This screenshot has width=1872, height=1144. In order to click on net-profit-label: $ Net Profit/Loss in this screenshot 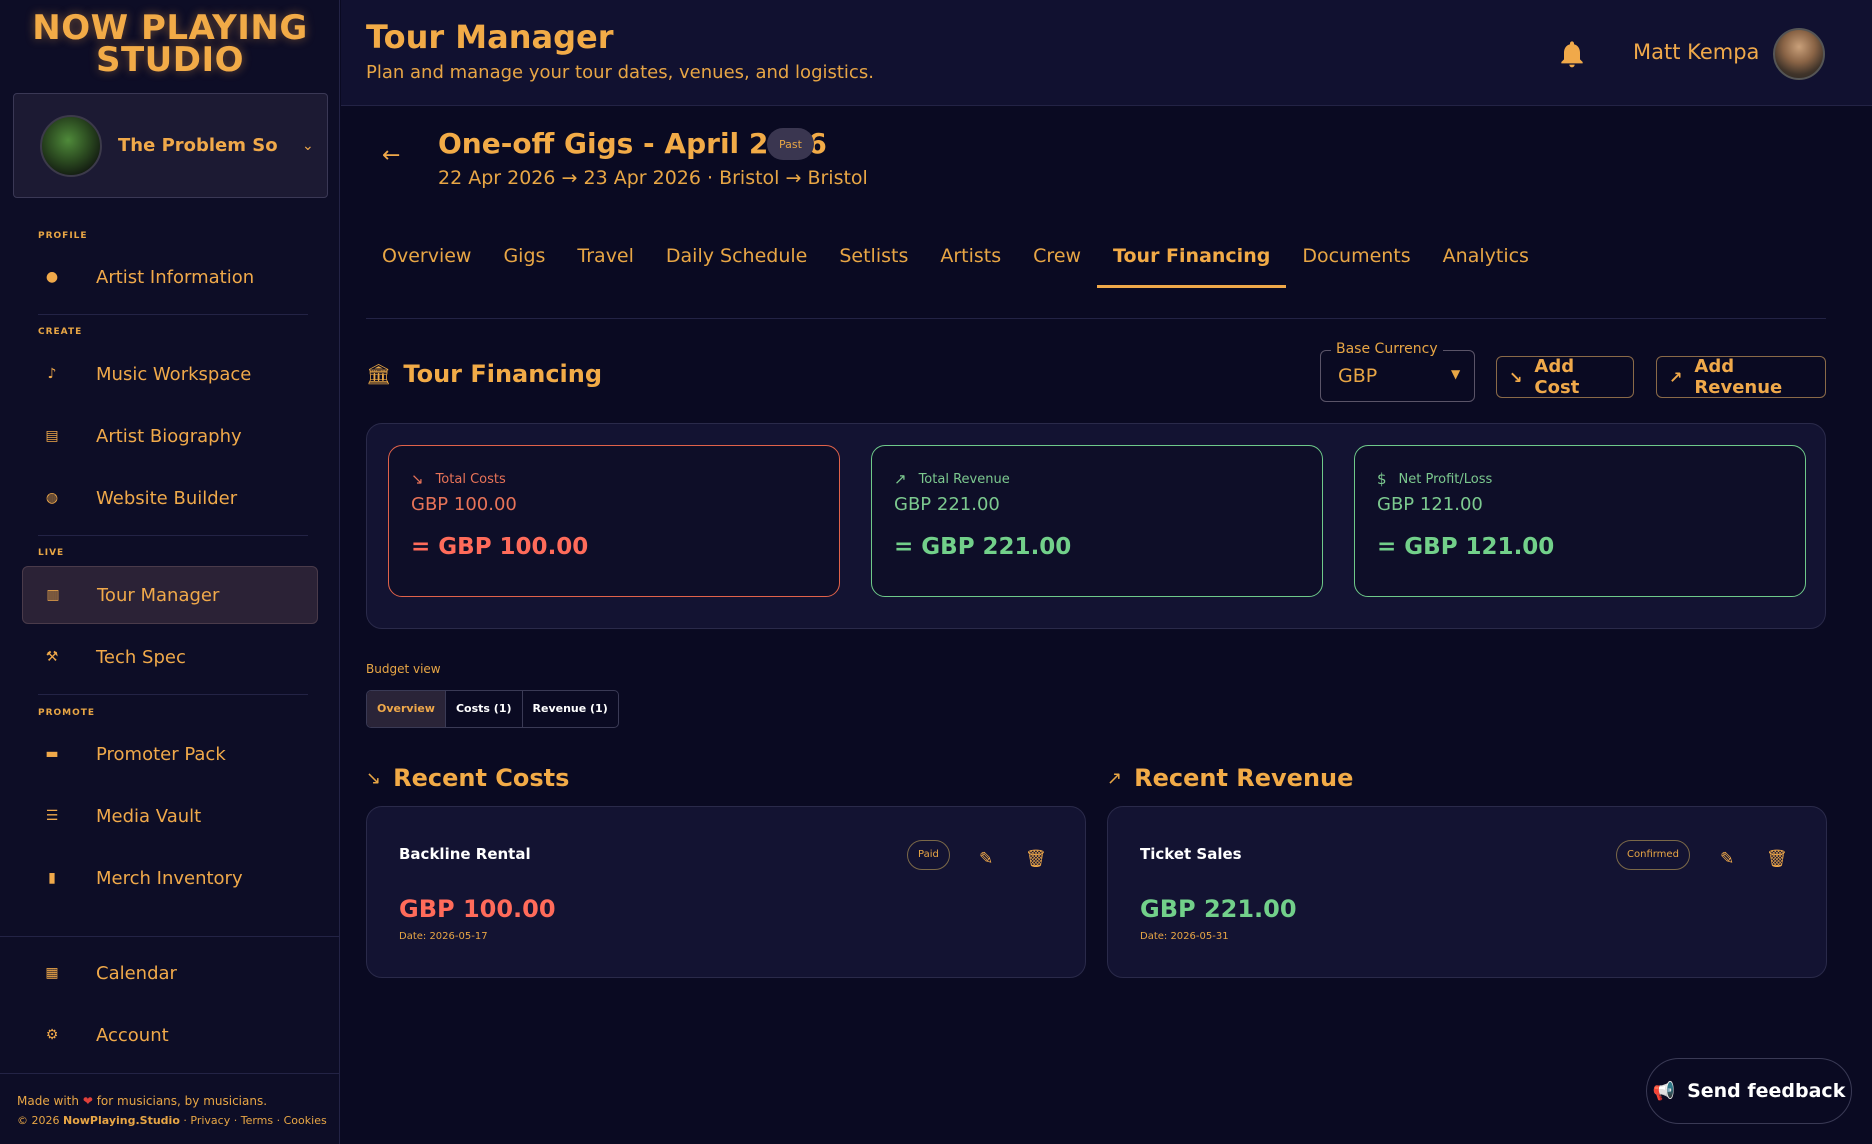, I will do `click(1434, 479)`.